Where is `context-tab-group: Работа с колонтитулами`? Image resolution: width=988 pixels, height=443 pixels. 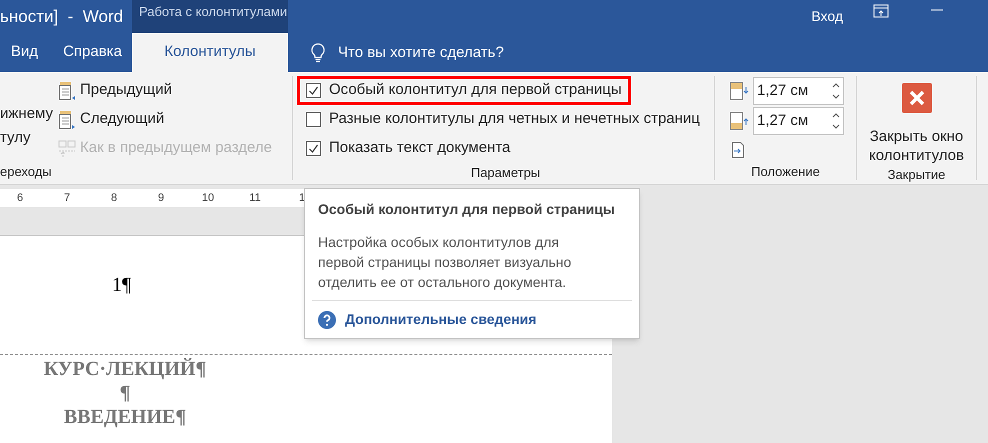 context-tab-group: Работа с колонтитулами is located at coordinates (210, 16).